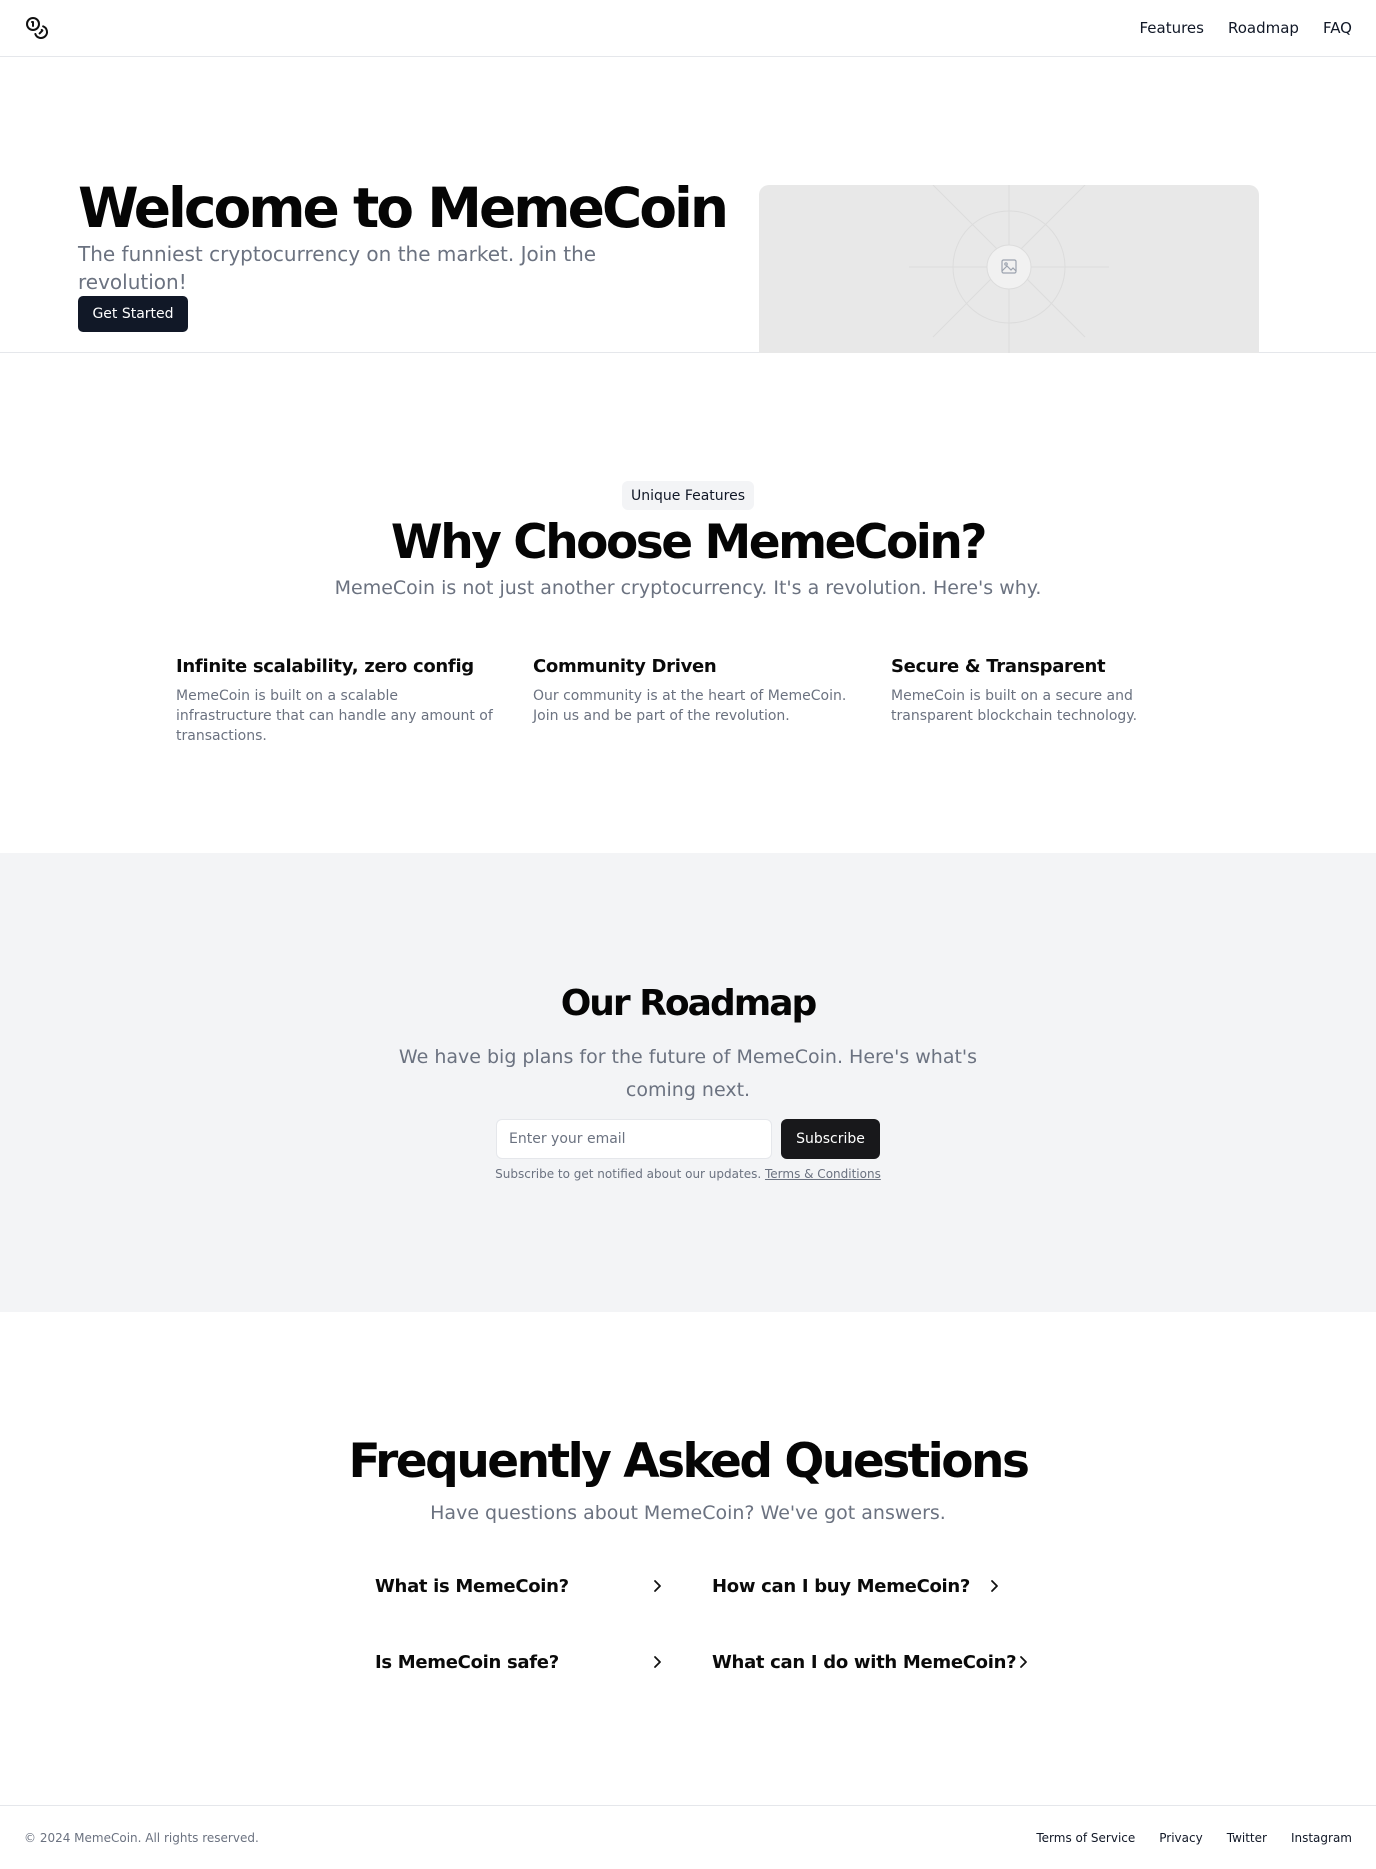  Describe the element at coordinates (689, 1003) in the screenshot. I see `roadmap-title: Our Roadmap` at that location.